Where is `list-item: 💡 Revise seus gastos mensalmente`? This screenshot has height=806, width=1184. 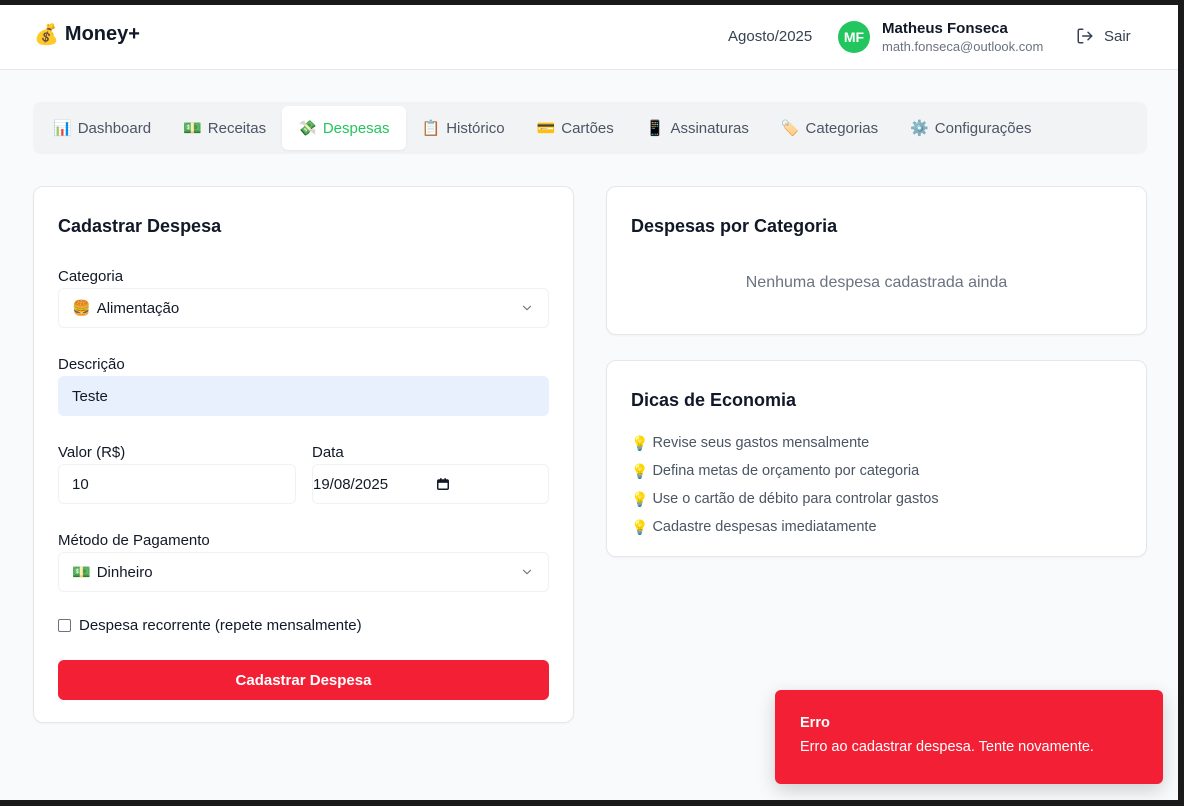 list-item: 💡 Revise seus gastos mensalmente is located at coordinates (785, 443).